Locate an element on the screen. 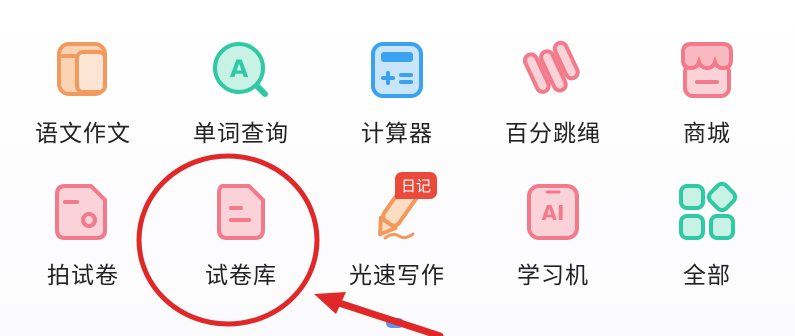 The width and height of the screenshot is (795, 336). grid-item-paper-library: 试卷库 is located at coordinates (241, 235).